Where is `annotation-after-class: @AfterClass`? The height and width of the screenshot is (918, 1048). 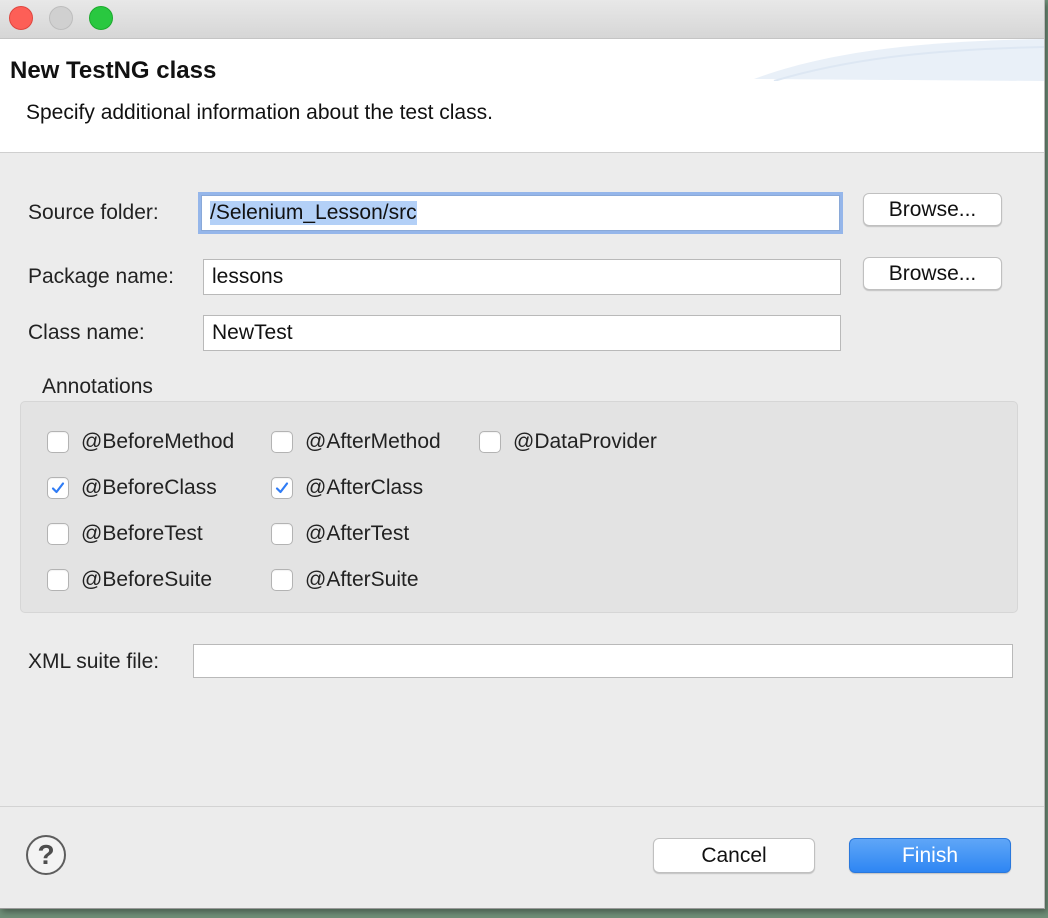 annotation-after-class: @AfterClass is located at coordinates (347, 488).